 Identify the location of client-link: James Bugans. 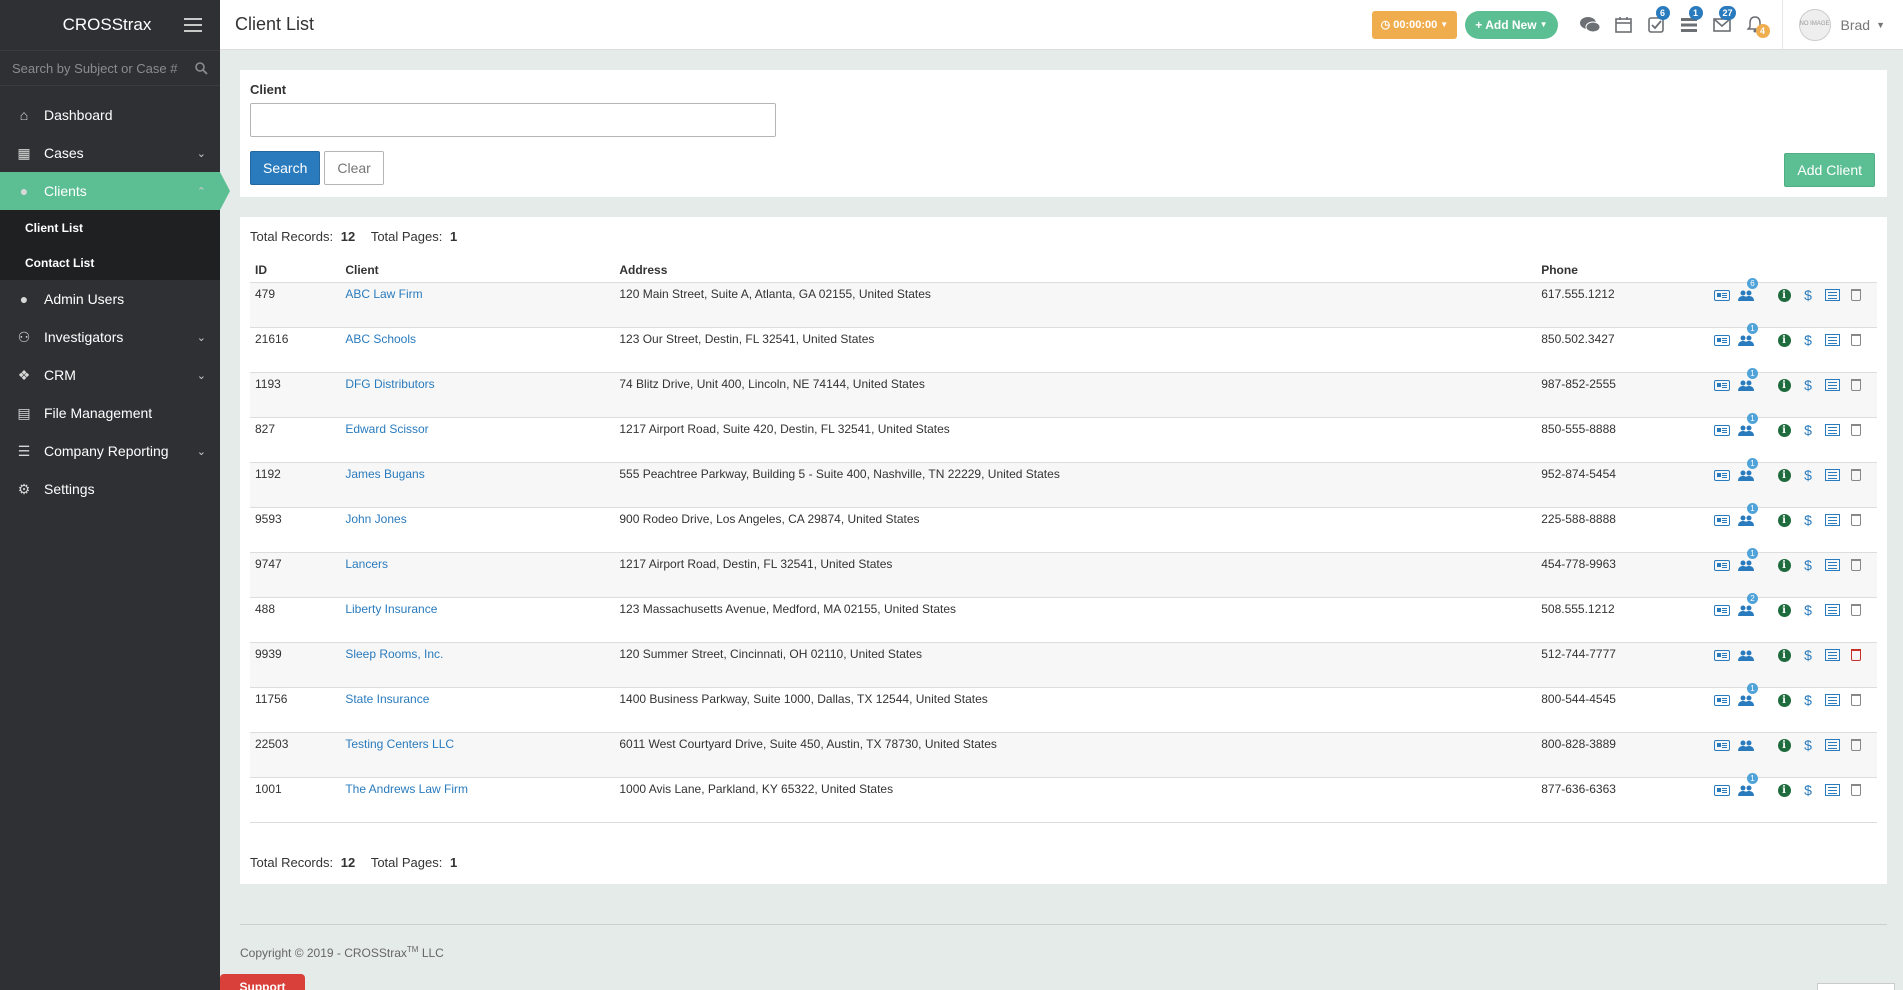
(384, 474).